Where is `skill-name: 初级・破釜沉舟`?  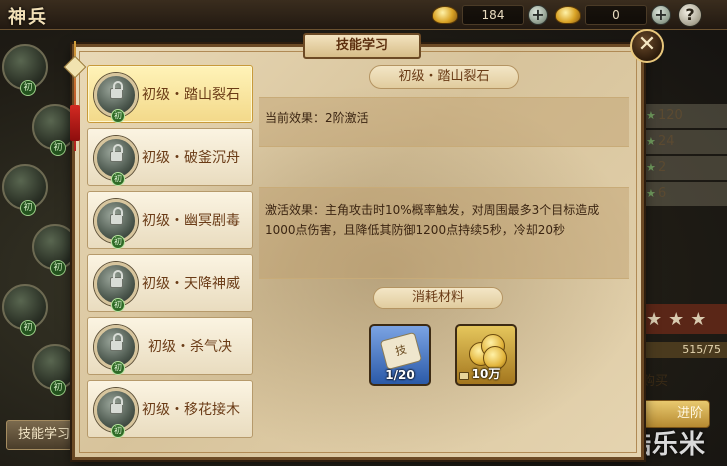 skill-name: 初级・破釜沉舟 is located at coordinates (191, 158).